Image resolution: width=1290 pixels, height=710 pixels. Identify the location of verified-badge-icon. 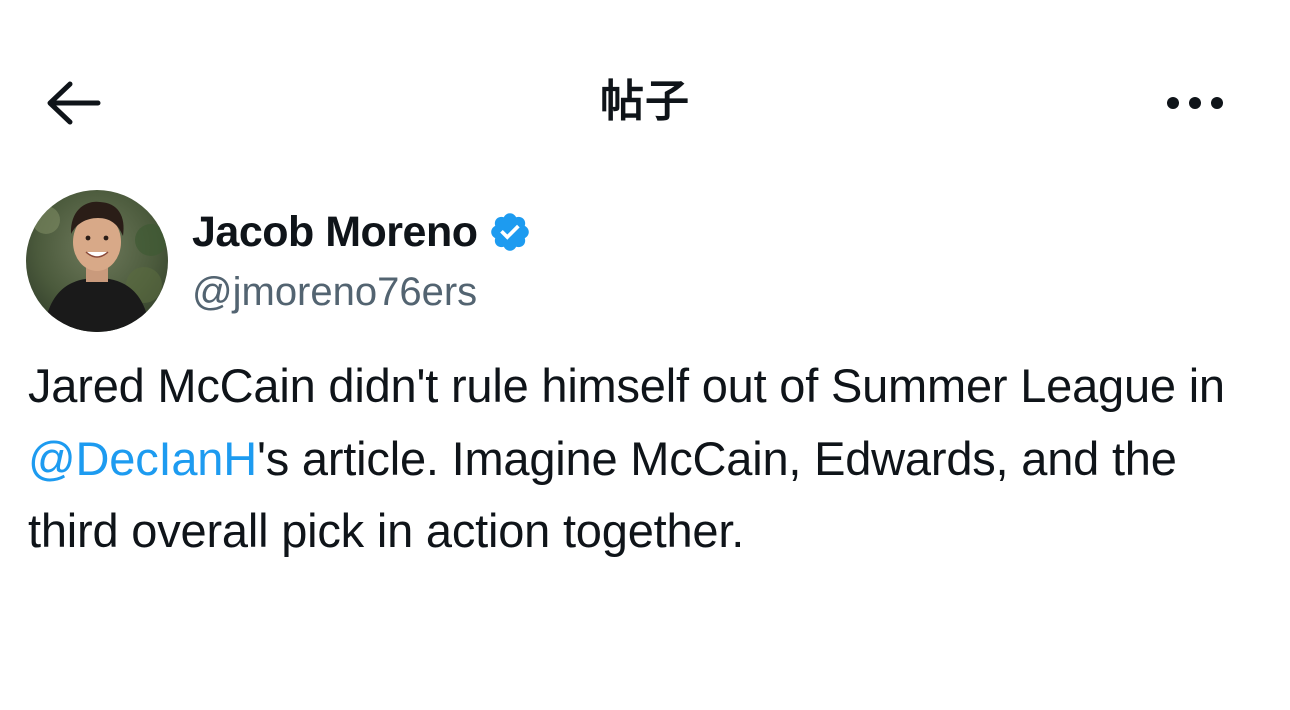
(509, 232).